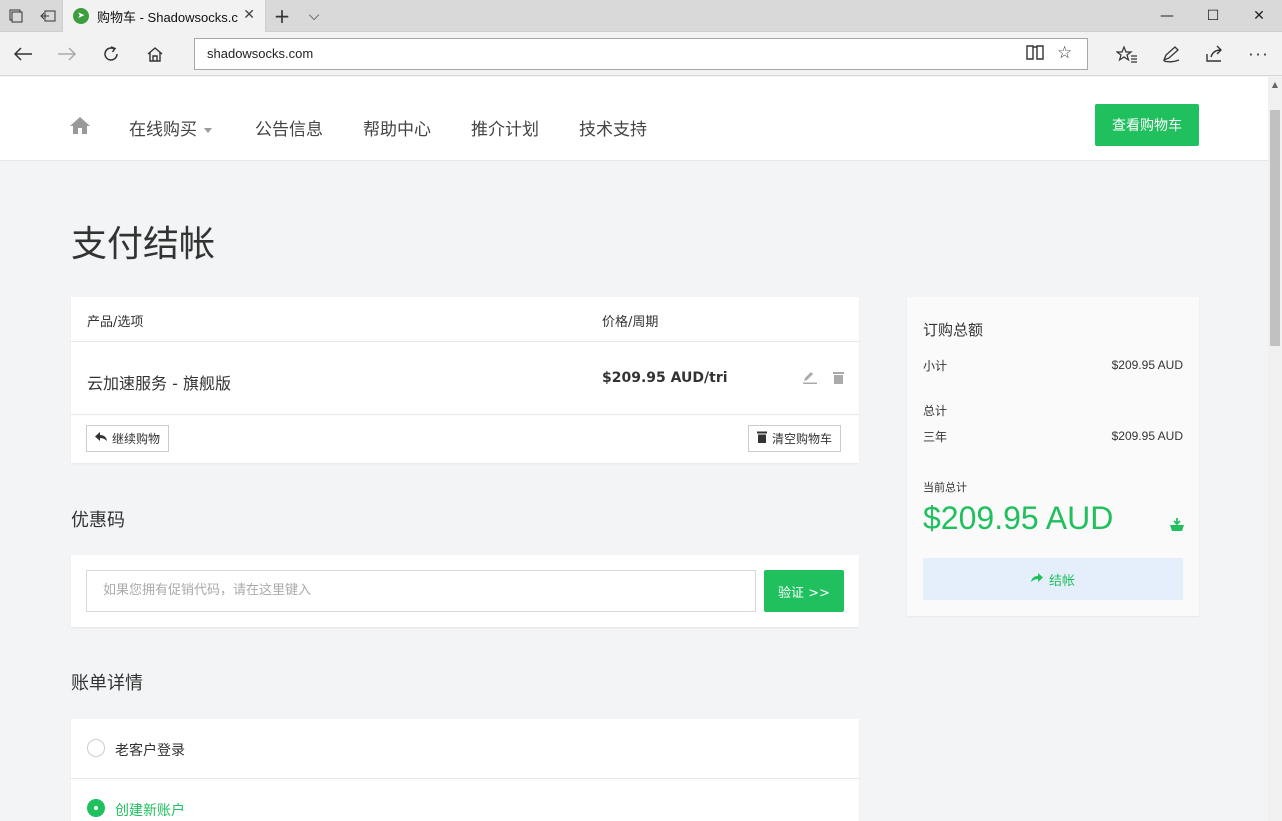  What do you see at coordinates (953, 330) in the screenshot?
I see `summary-title: 订购总额` at bounding box center [953, 330].